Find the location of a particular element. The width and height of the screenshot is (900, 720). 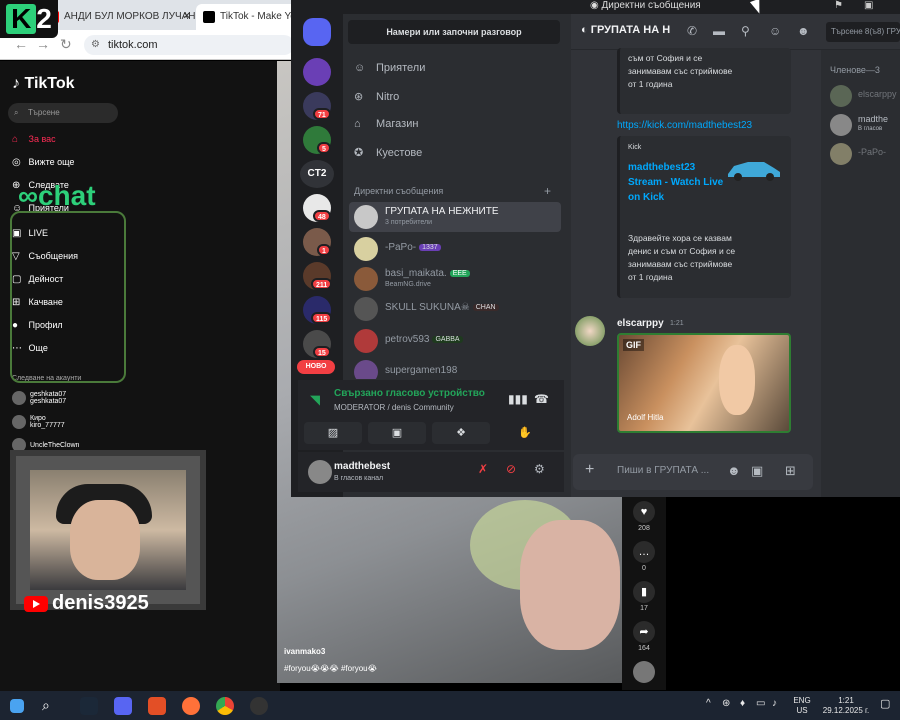

voice-channel-link: MODERATOR / denis Community is located at coordinates (394, 407).